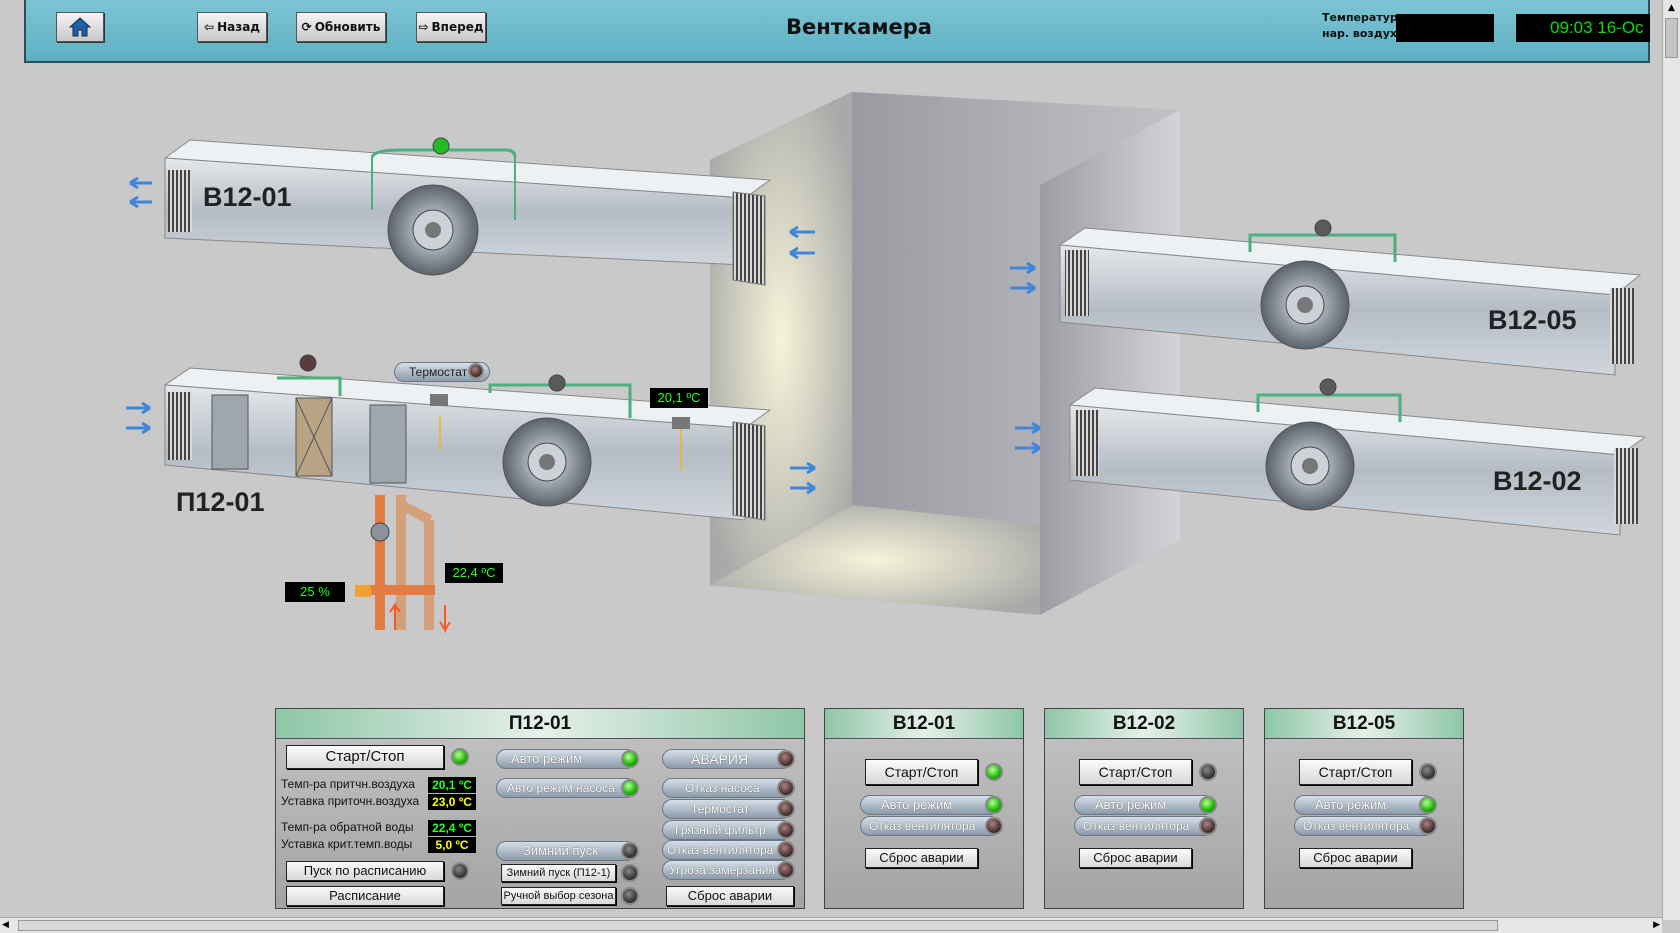 The width and height of the screenshot is (1680, 933). What do you see at coordinates (786, 870) in the screenshot?
I see `freeze-threat-led` at bounding box center [786, 870].